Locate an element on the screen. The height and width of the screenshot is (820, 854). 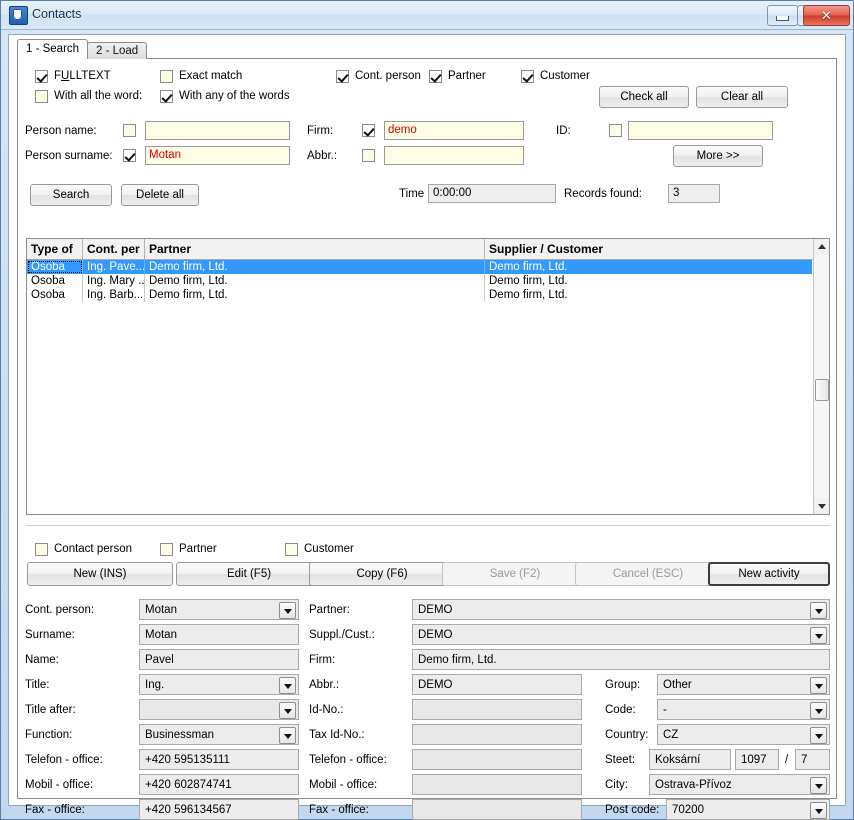
delete-all-button: Delete all is located at coordinates (160, 195).